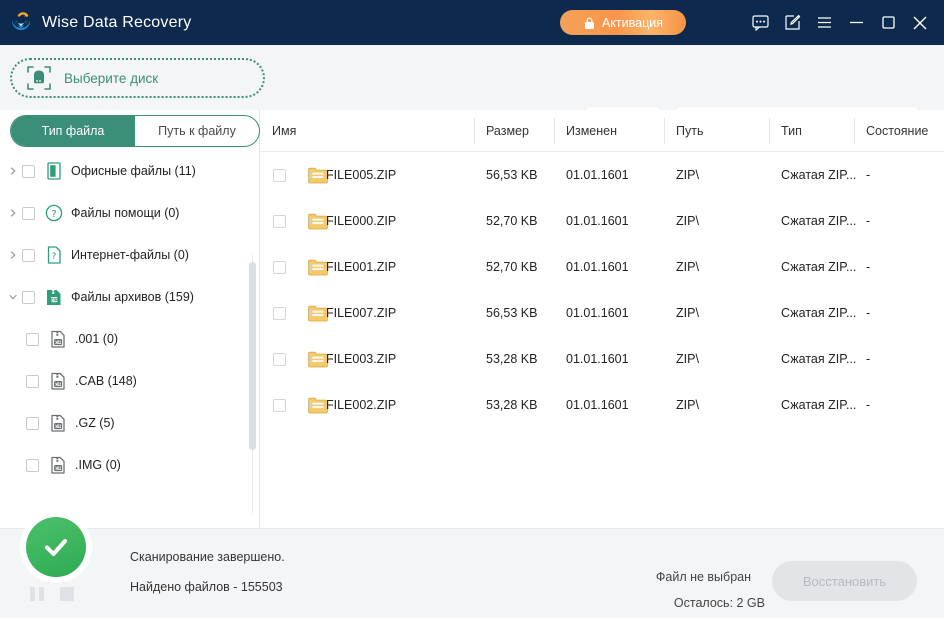  What do you see at coordinates (367, 131) in the screenshot?
I see `column-header-name: Имя` at bounding box center [367, 131].